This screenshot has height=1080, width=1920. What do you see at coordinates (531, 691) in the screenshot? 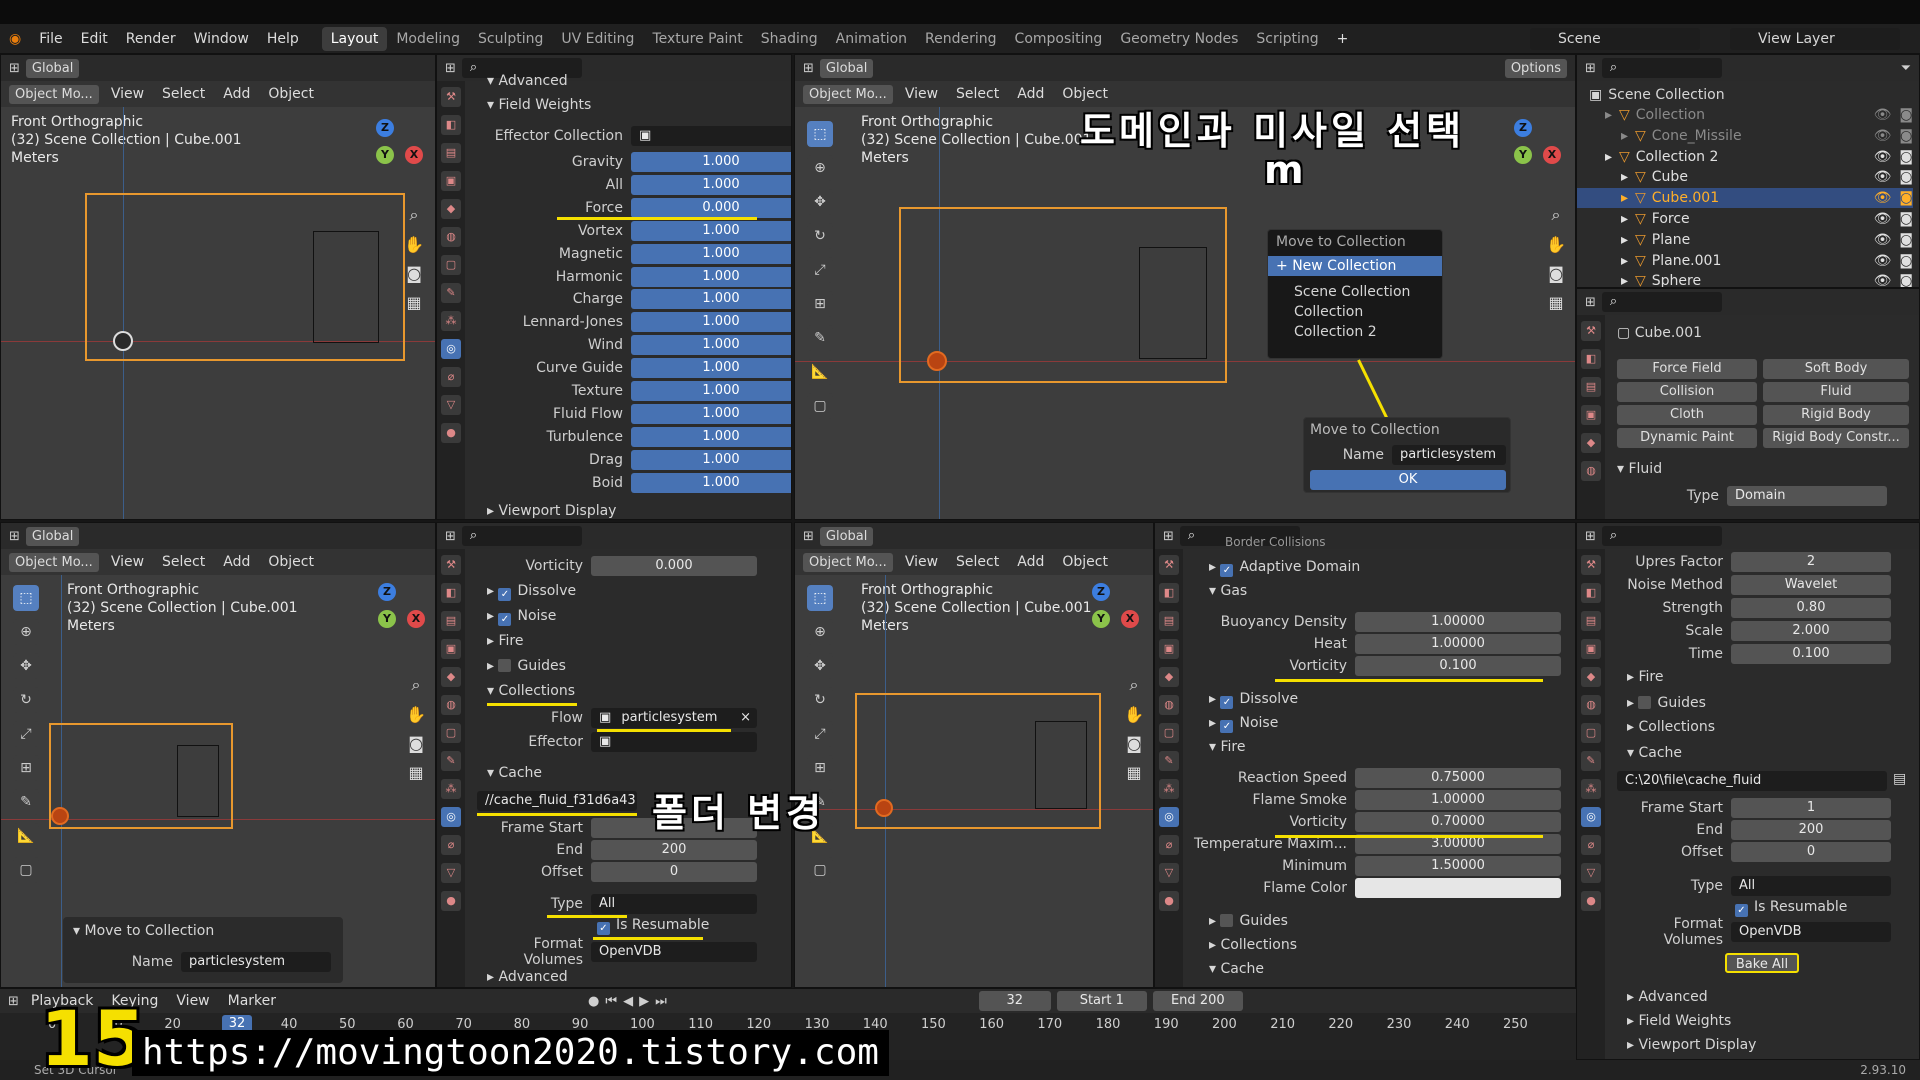
I see `section-collections: ▾ Collections` at bounding box center [531, 691].